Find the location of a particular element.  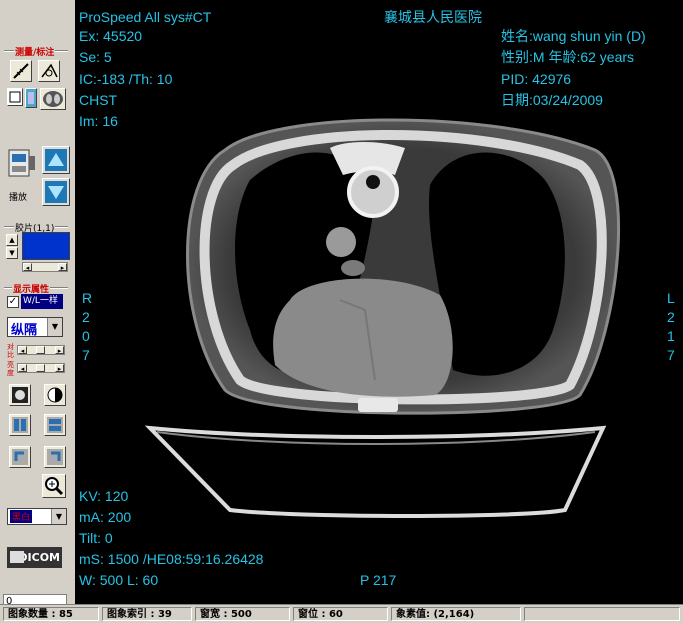

flip-vertical-icon is located at coordinates (55, 425).